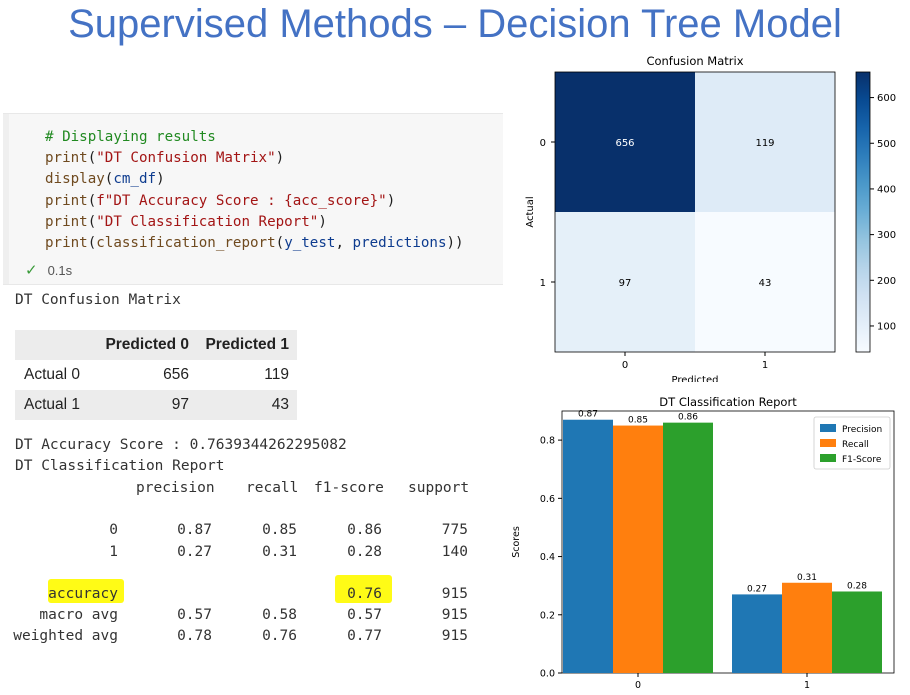  Describe the element at coordinates (765, 283) in the screenshot. I see `cell-value-label: 43` at that location.